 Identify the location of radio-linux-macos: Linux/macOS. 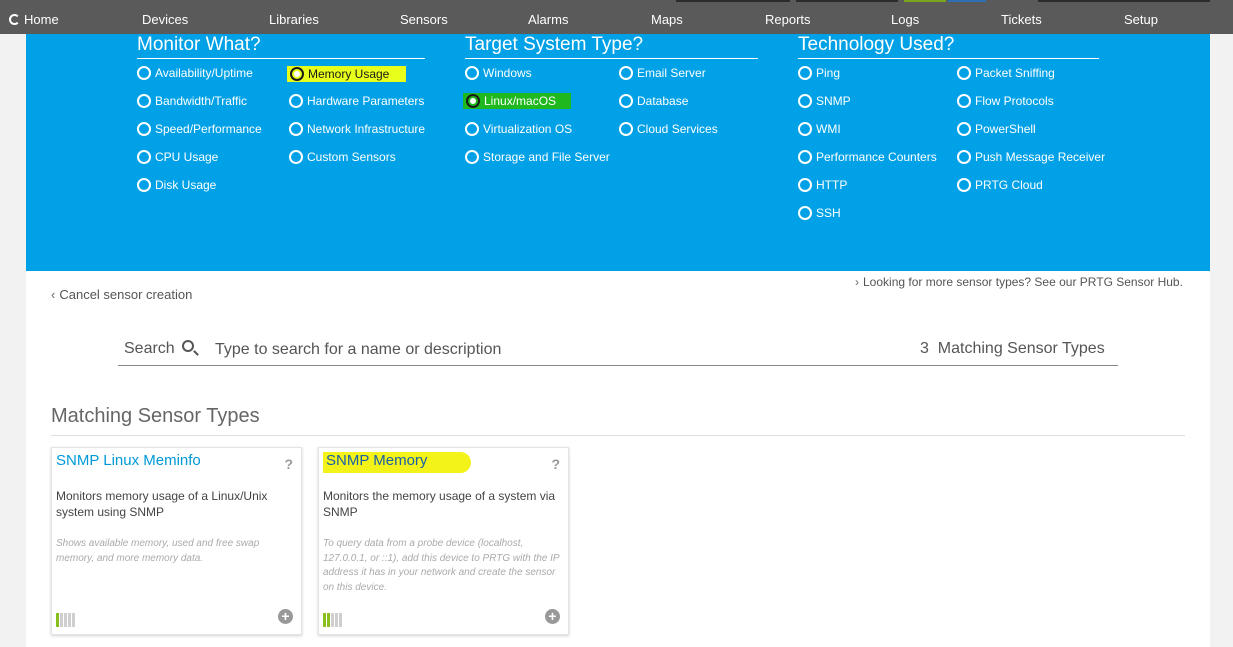
(517, 101).